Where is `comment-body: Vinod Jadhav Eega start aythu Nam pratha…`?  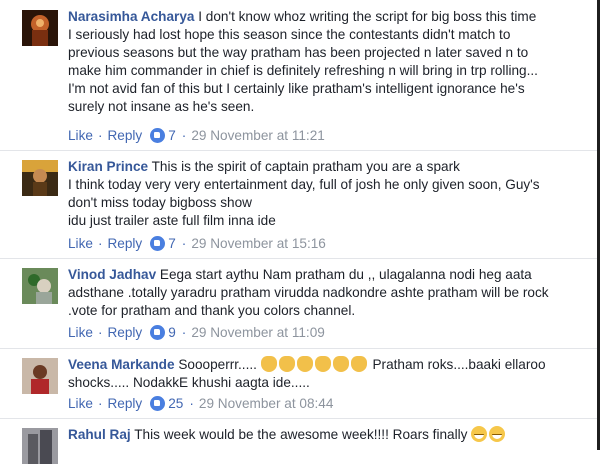 comment-body: Vinod Jadhav Eega start aythu Nam pratha… is located at coordinates (323, 293).